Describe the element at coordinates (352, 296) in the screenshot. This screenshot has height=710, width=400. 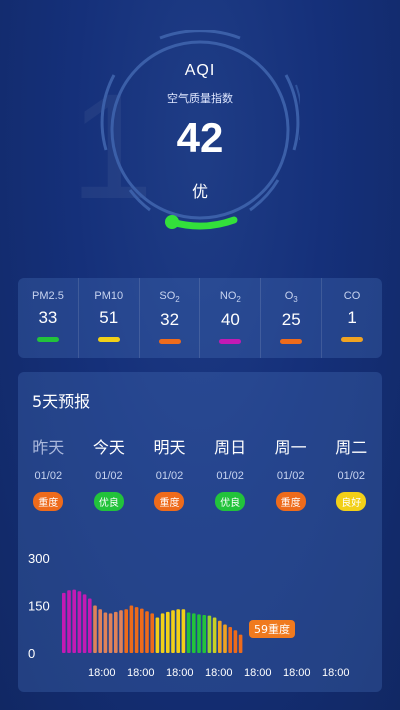
I see `pollutant-name: CO` at that location.